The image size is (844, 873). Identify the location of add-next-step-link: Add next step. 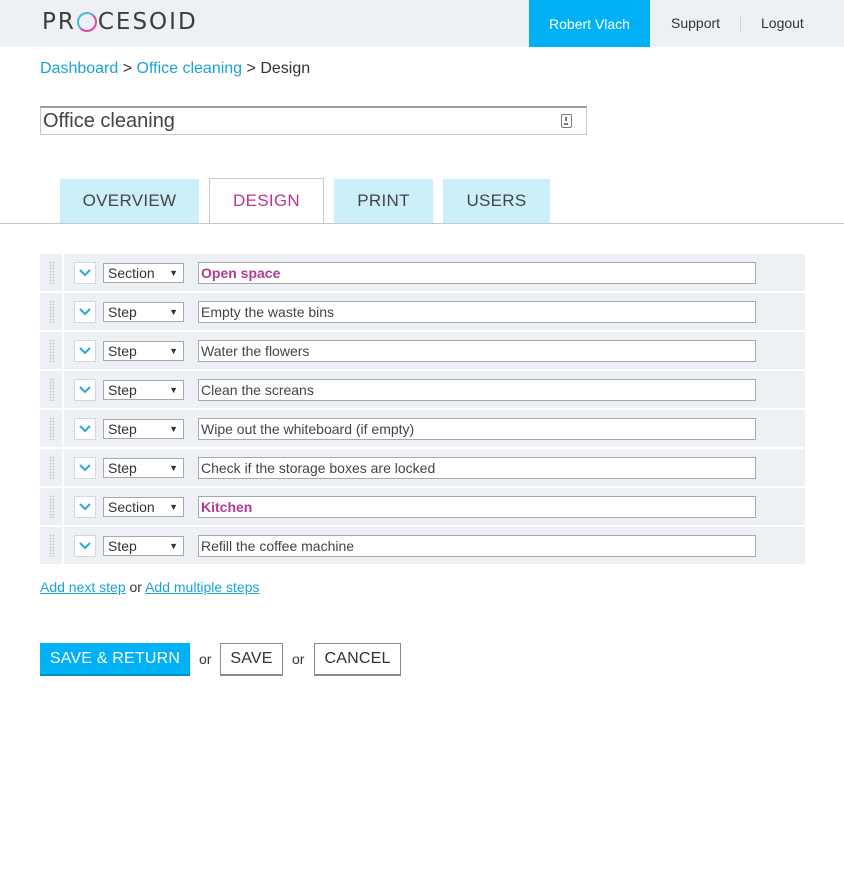
(83, 587).